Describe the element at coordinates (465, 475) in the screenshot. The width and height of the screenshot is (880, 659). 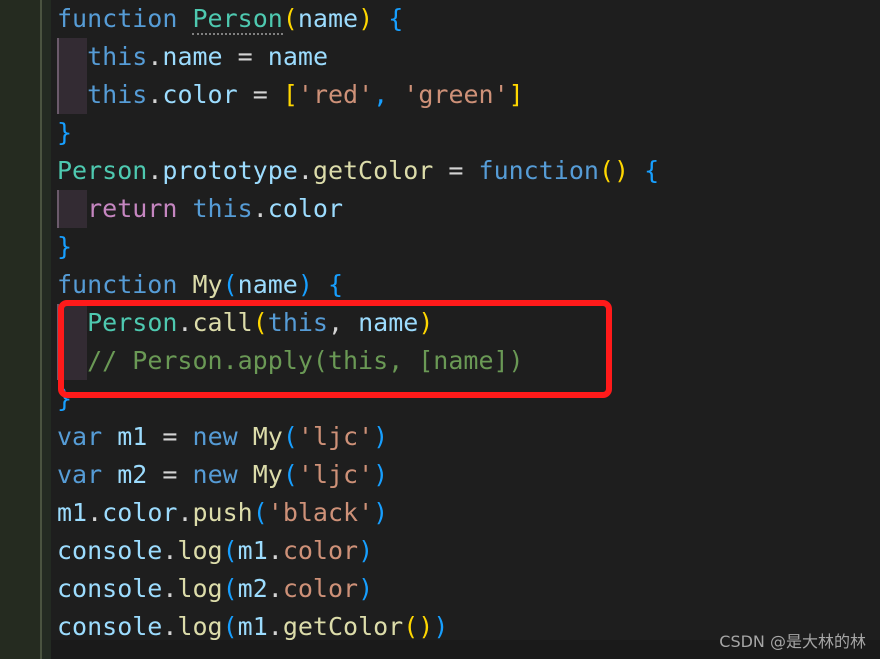
I see `code-line: var m2 = new My('ljc')` at that location.